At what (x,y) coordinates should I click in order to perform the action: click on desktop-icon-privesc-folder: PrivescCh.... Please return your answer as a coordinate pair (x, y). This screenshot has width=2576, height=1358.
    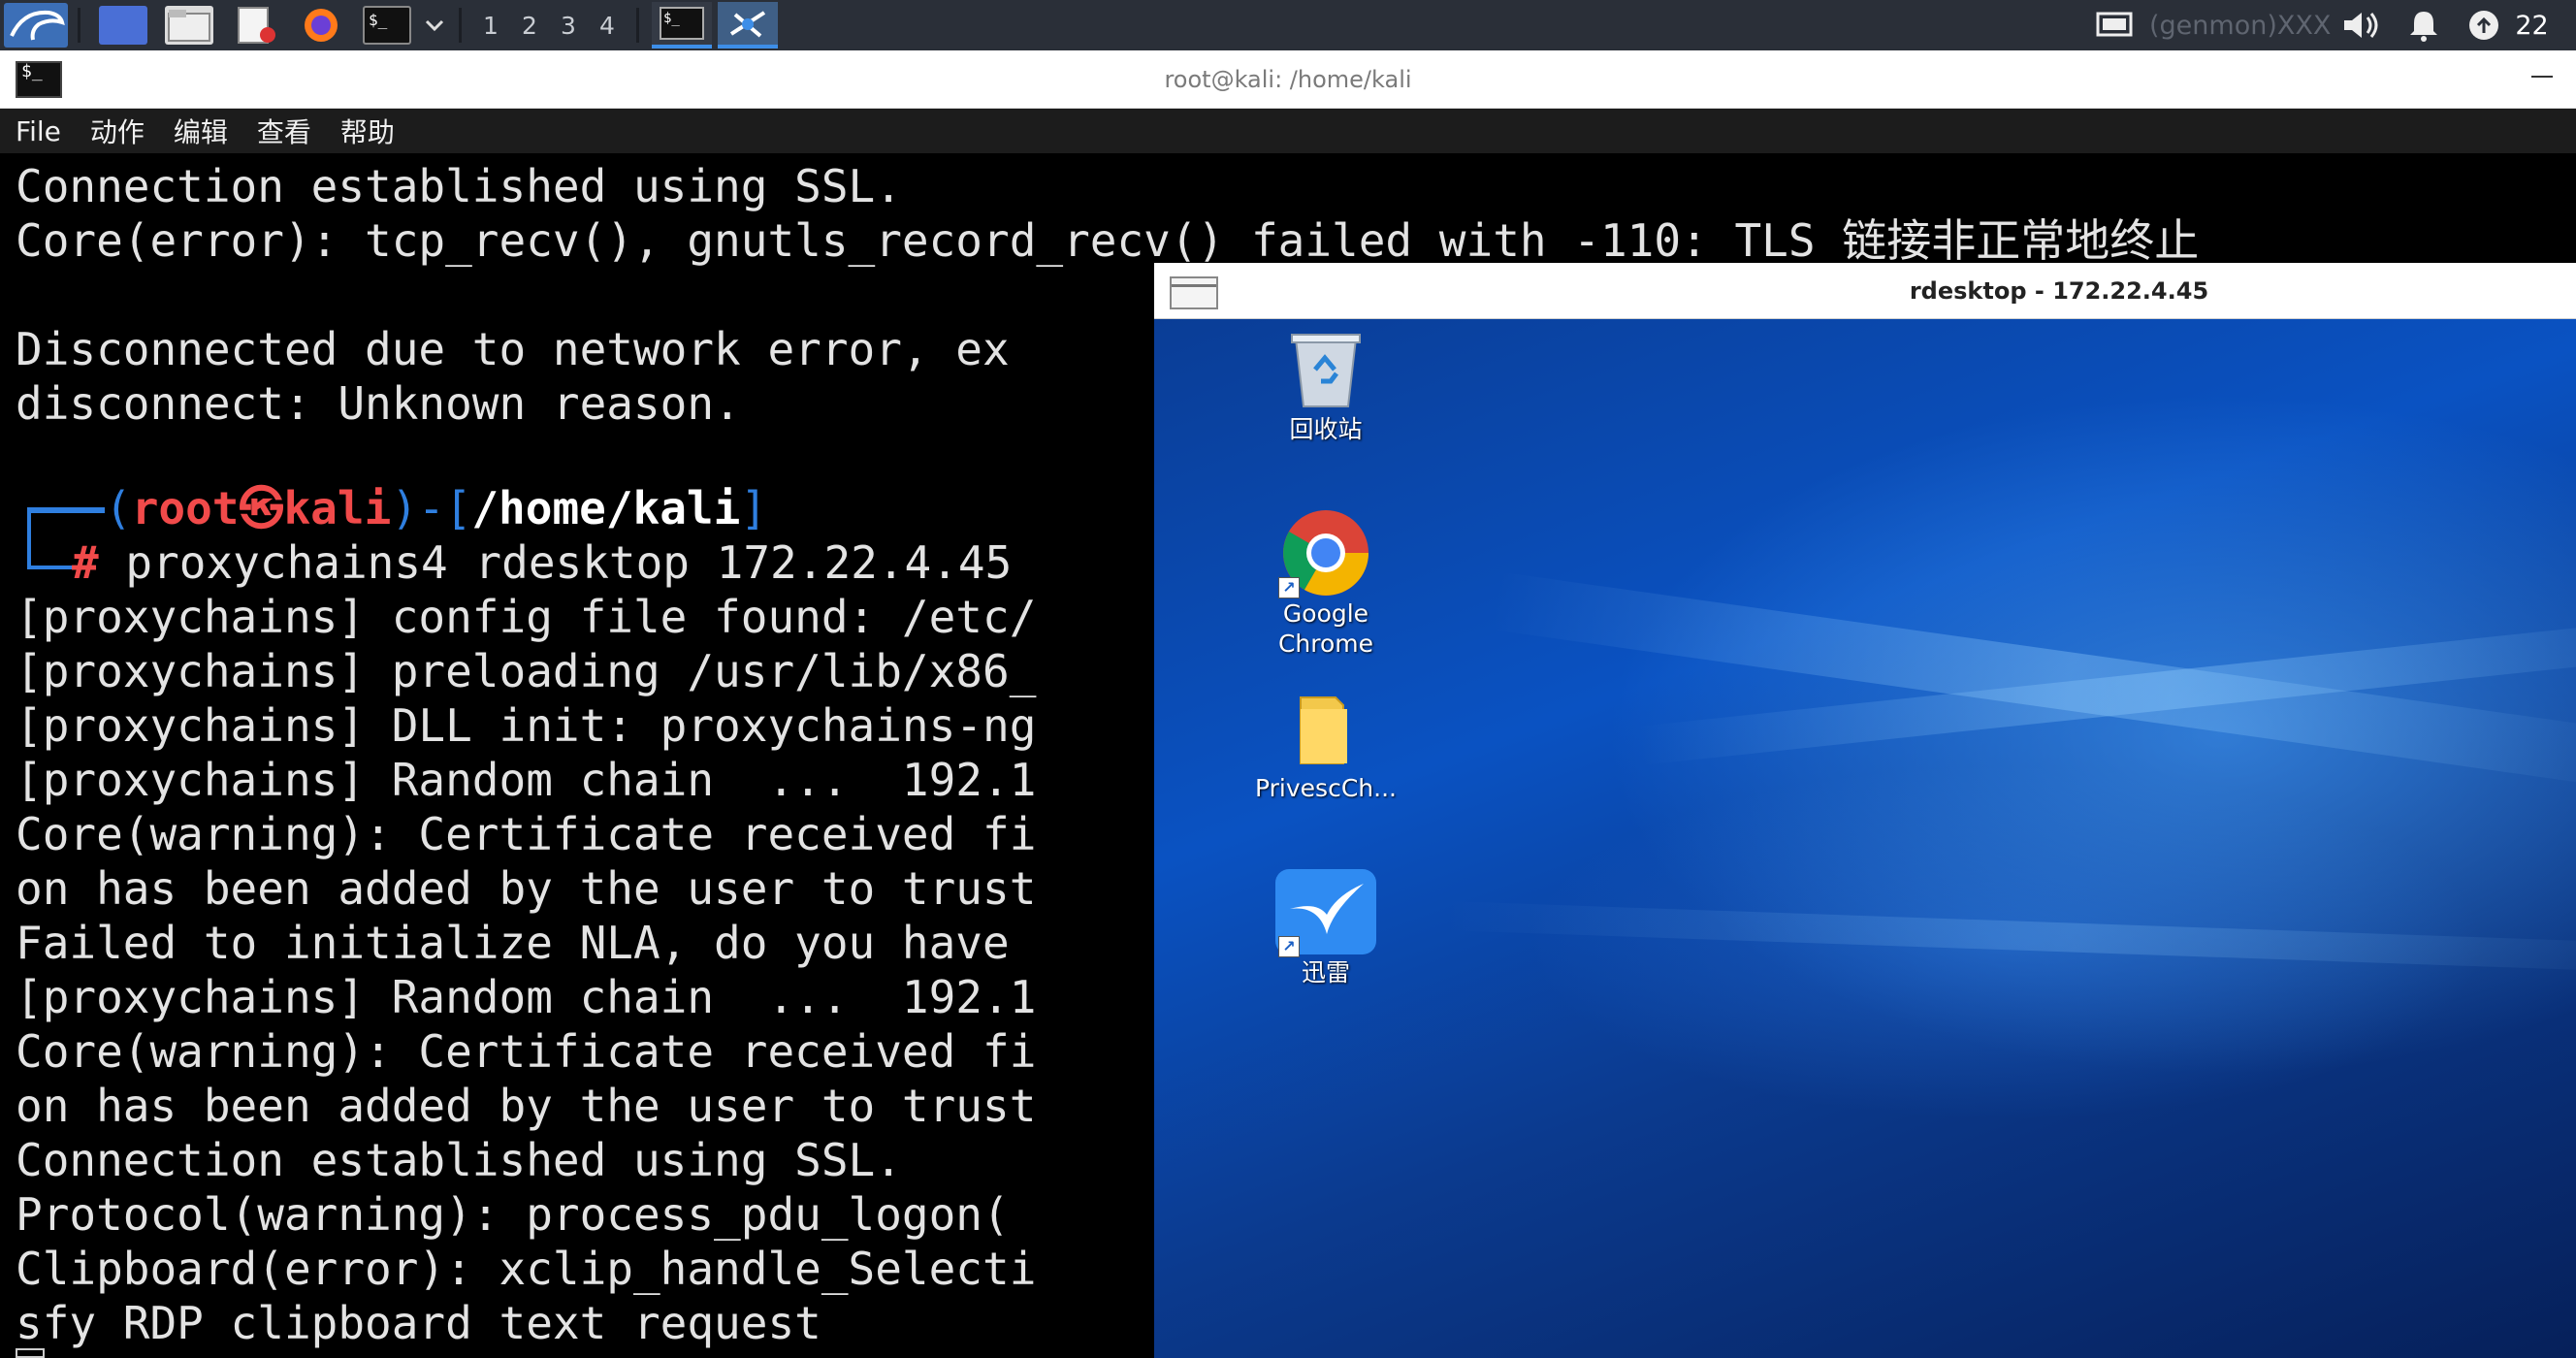
    Looking at the image, I should click on (1325, 747).